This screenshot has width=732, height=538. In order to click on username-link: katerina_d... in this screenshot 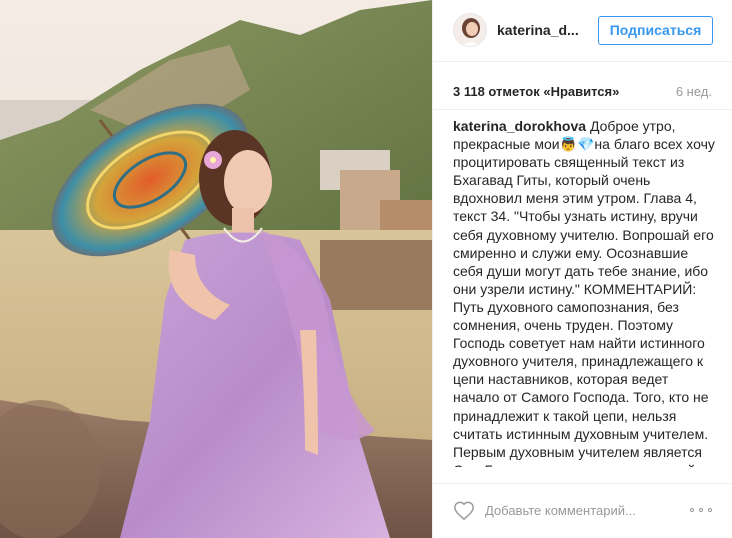, I will do `click(538, 30)`.